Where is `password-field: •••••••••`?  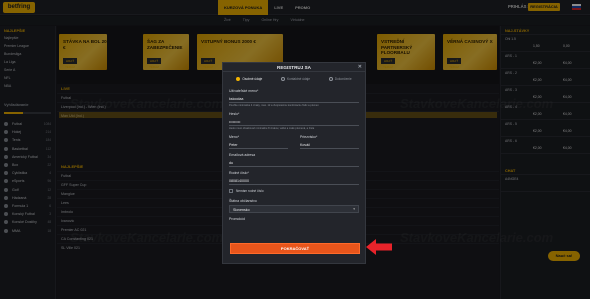
password-field: ••••••••• is located at coordinates (294, 122).